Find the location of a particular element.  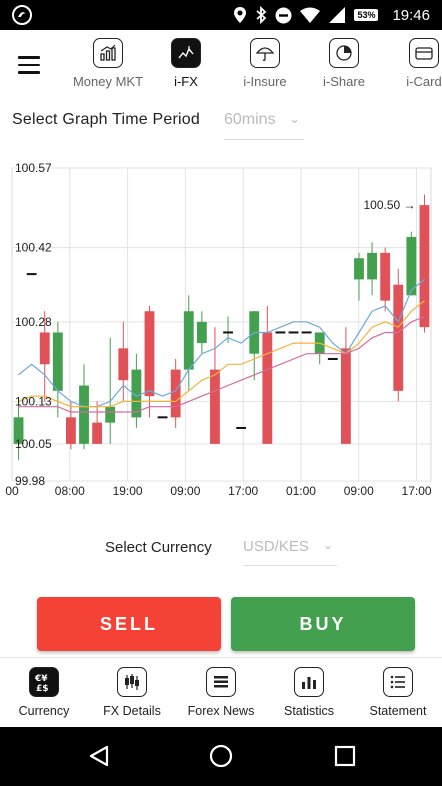

period-dropdown: 60mins ⌄ is located at coordinates (264, 124).